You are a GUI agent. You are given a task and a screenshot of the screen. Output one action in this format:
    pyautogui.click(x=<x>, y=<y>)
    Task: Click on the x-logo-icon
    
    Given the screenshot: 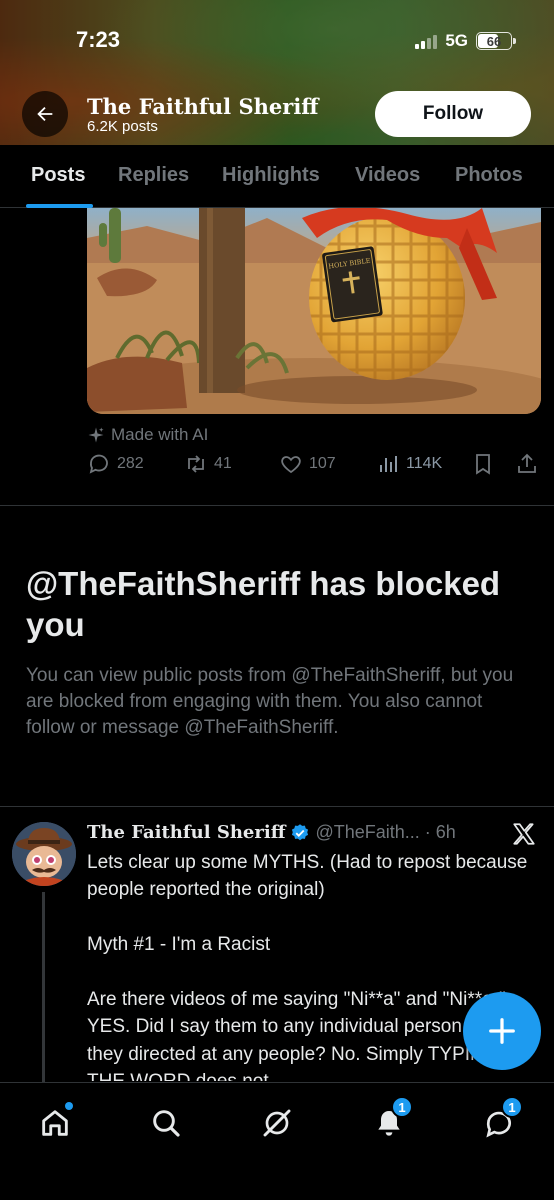 What is the action you would take?
    pyautogui.click(x=524, y=834)
    